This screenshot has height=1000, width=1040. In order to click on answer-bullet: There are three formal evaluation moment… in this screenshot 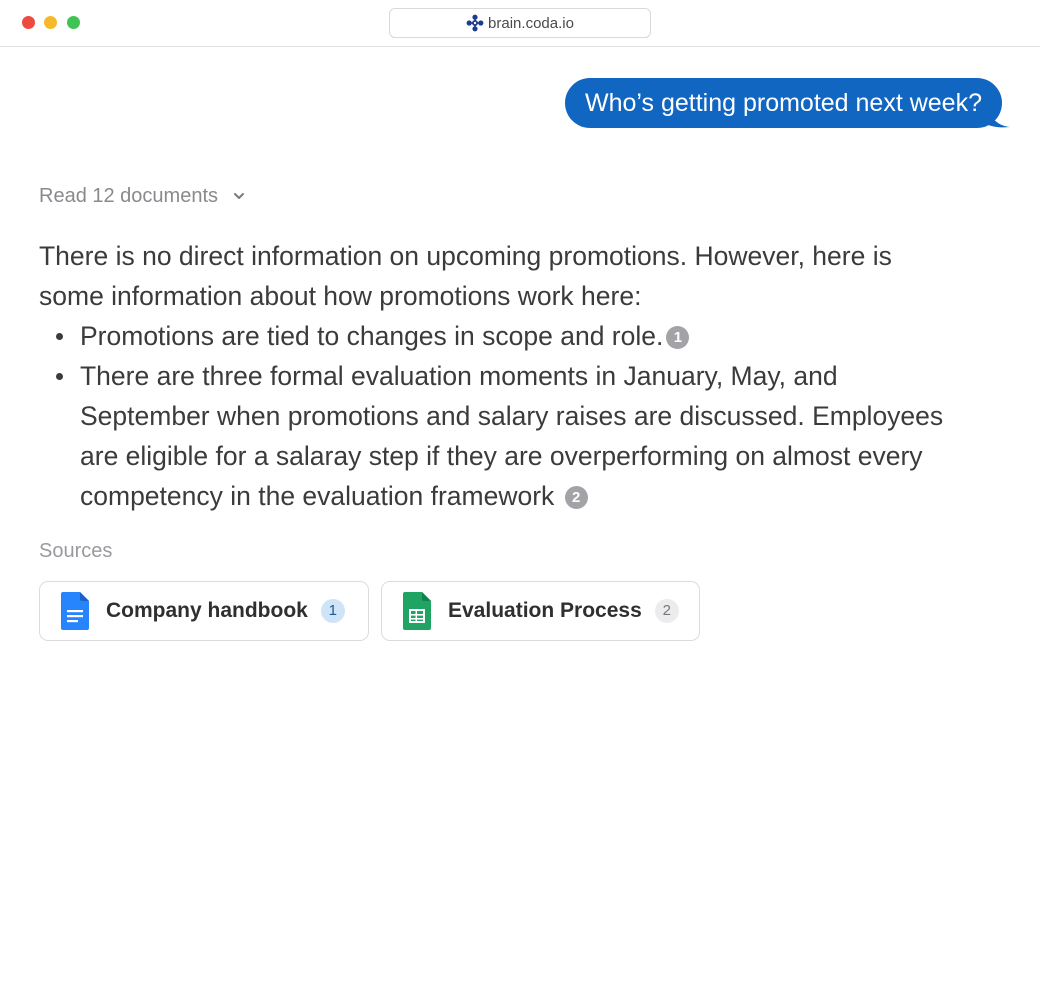, I will do `click(507, 436)`.